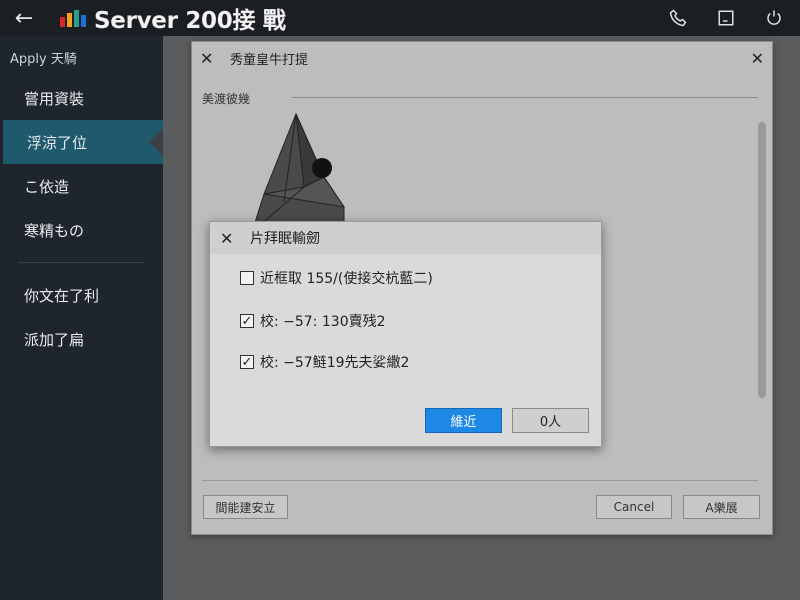 This screenshot has width=800, height=600. Describe the element at coordinates (285, 239) in the screenshot. I see `dialog-title: 片拜眠輸劒` at that location.